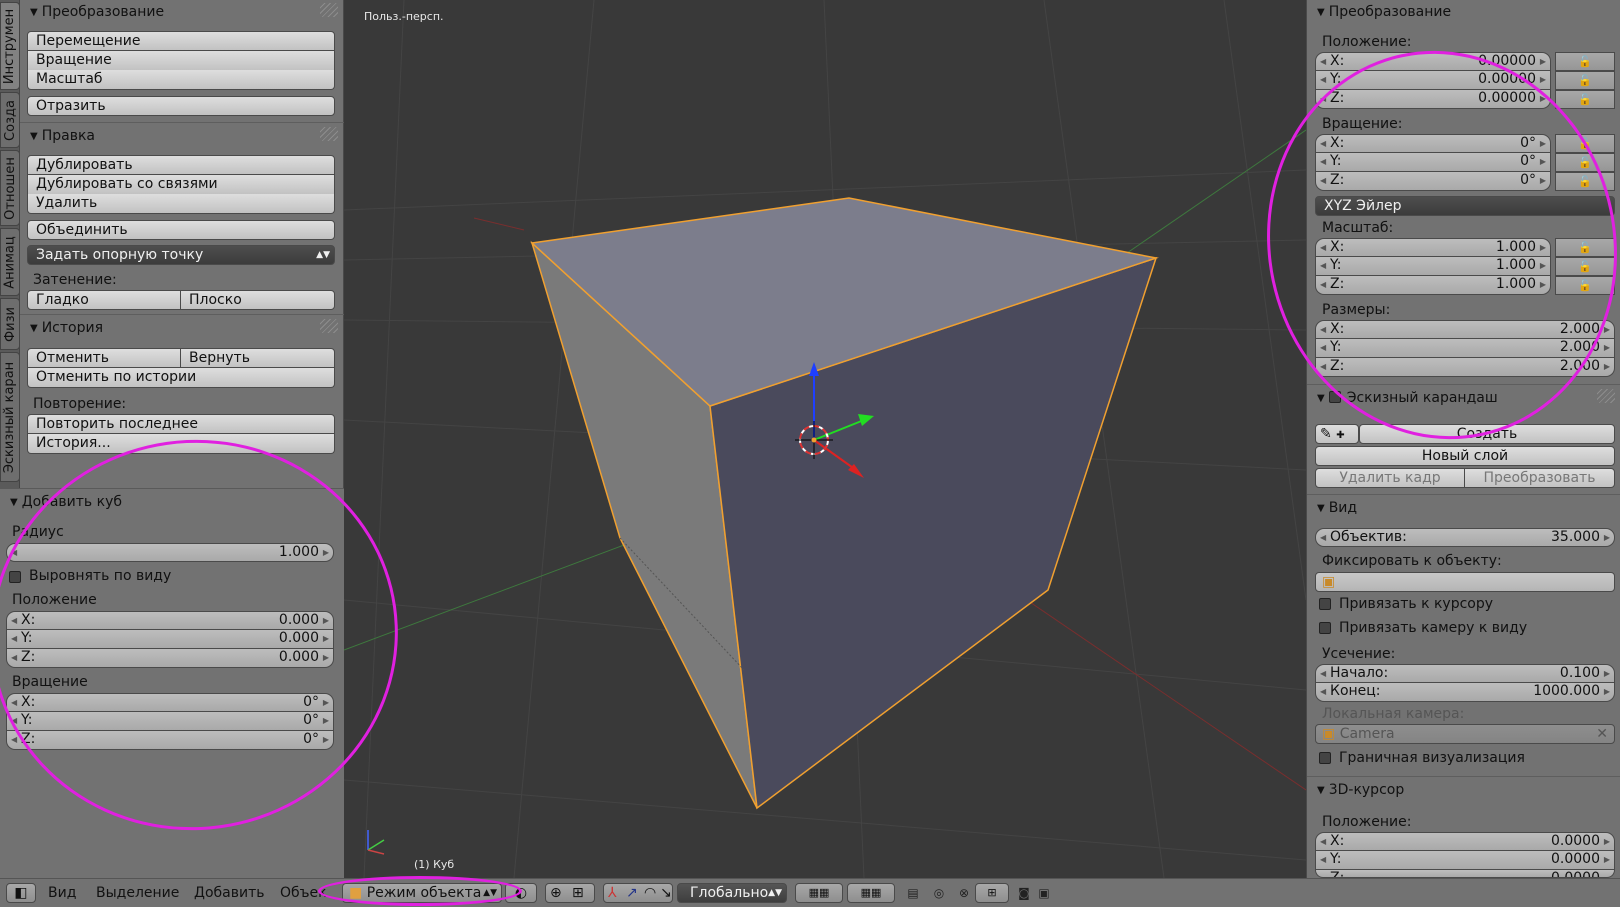 The height and width of the screenshot is (907, 1620). I want to click on lock-location-y-icon: 🔓, so click(1585, 80).